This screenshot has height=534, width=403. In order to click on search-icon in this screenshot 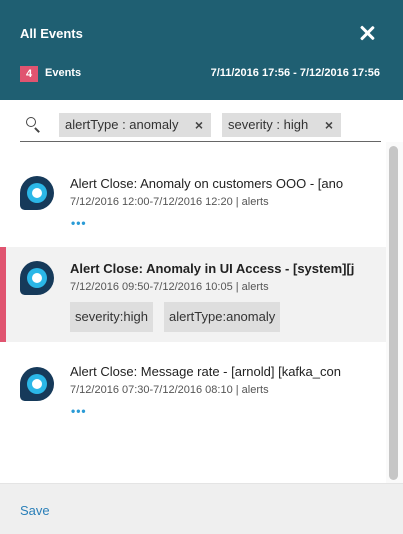, I will do `click(33, 125)`.